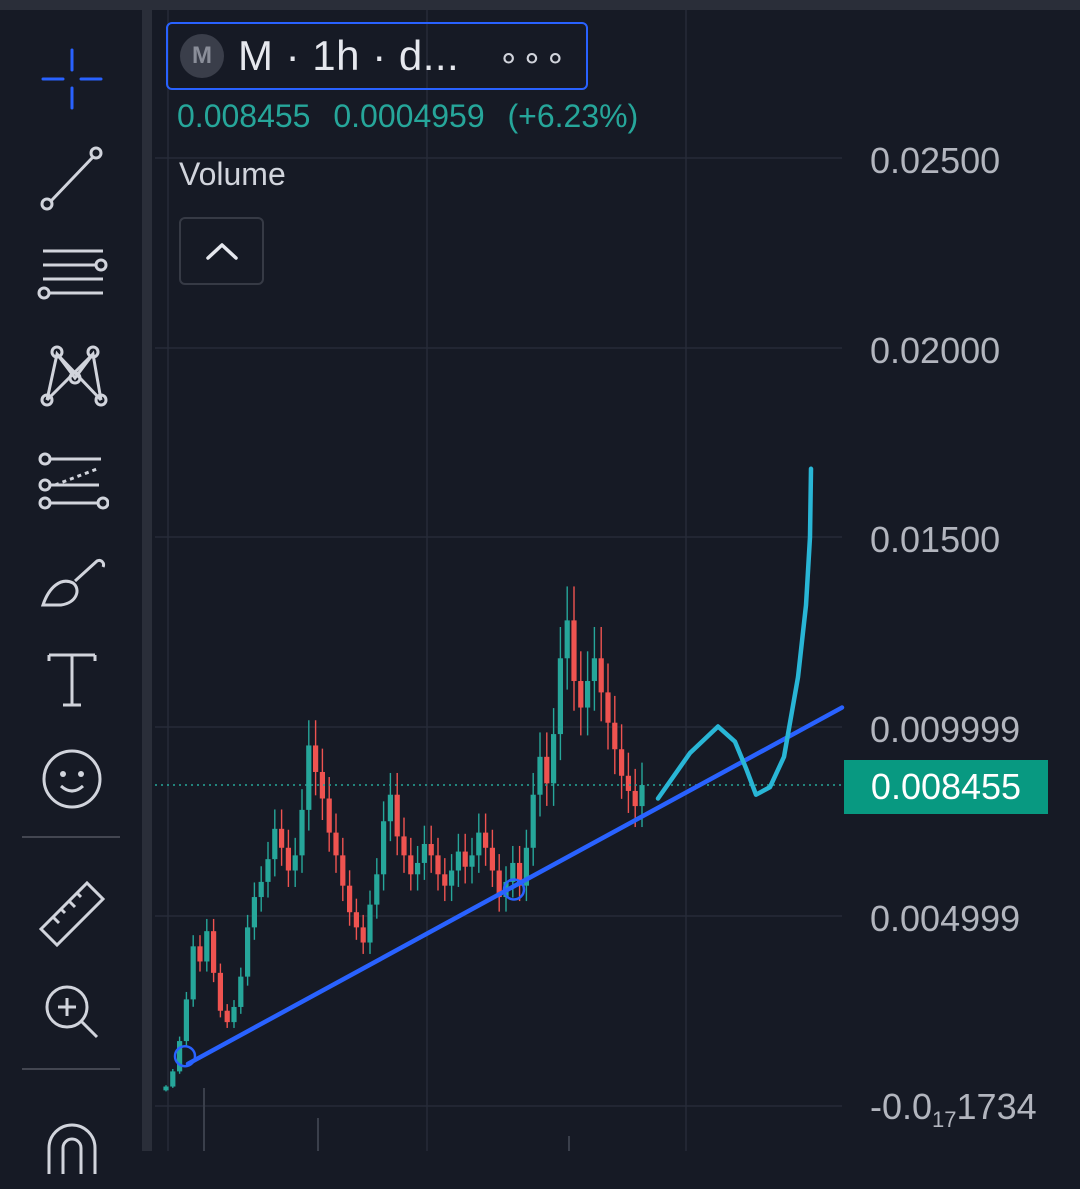  What do you see at coordinates (244, 116) in the screenshot?
I see `close-value: 0.008455` at bounding box center [244, 116].